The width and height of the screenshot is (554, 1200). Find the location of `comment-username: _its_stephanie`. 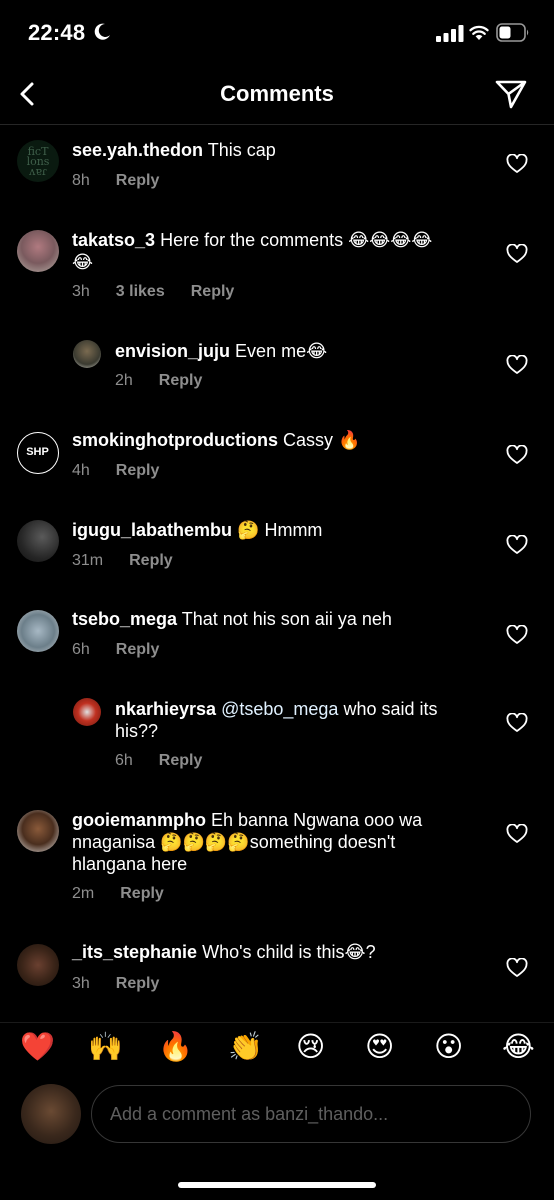

comment-username: _its_stephanie is located at coordinates (134, 952).